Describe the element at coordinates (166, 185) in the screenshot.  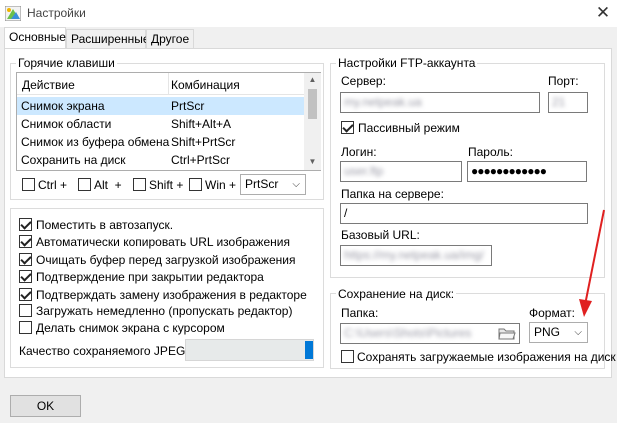
I see `shift-label: Shift +` at that location.